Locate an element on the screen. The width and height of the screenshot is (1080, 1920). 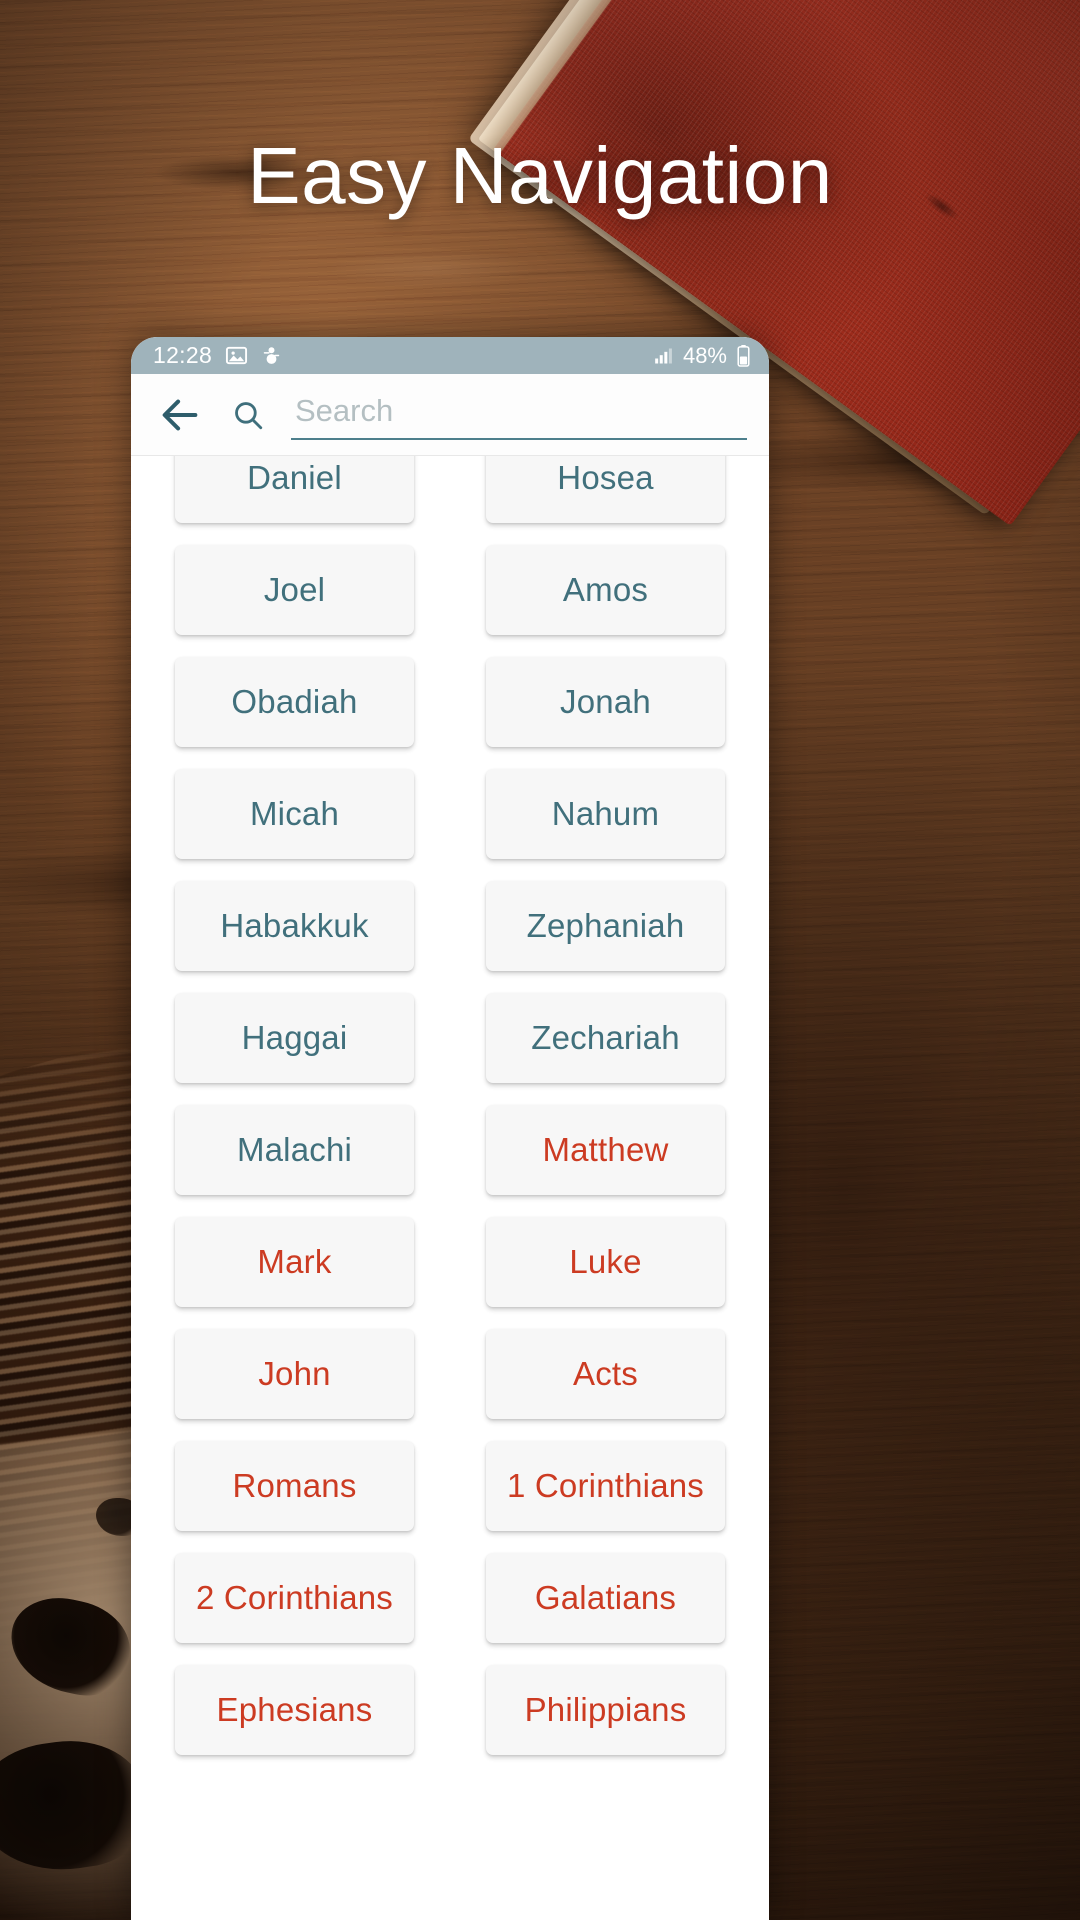
book-cell: Galatians is located at coordinates (605, 1598).